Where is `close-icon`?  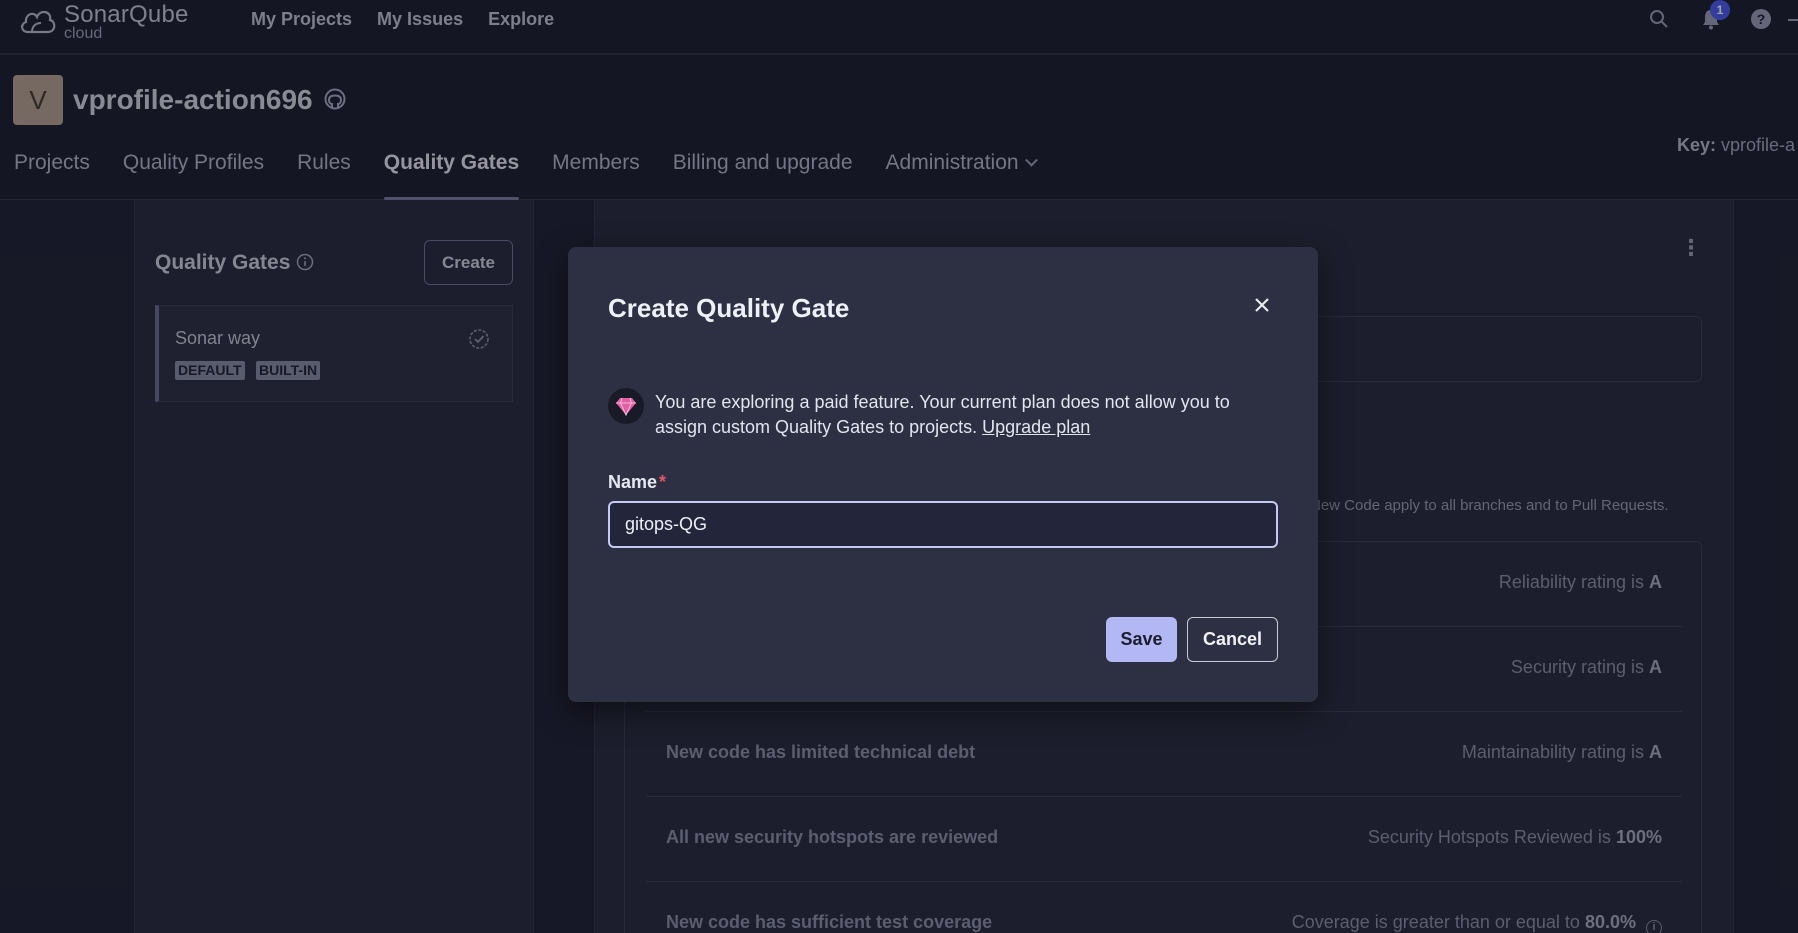 close-icon is located at coordinates (1262, 305).